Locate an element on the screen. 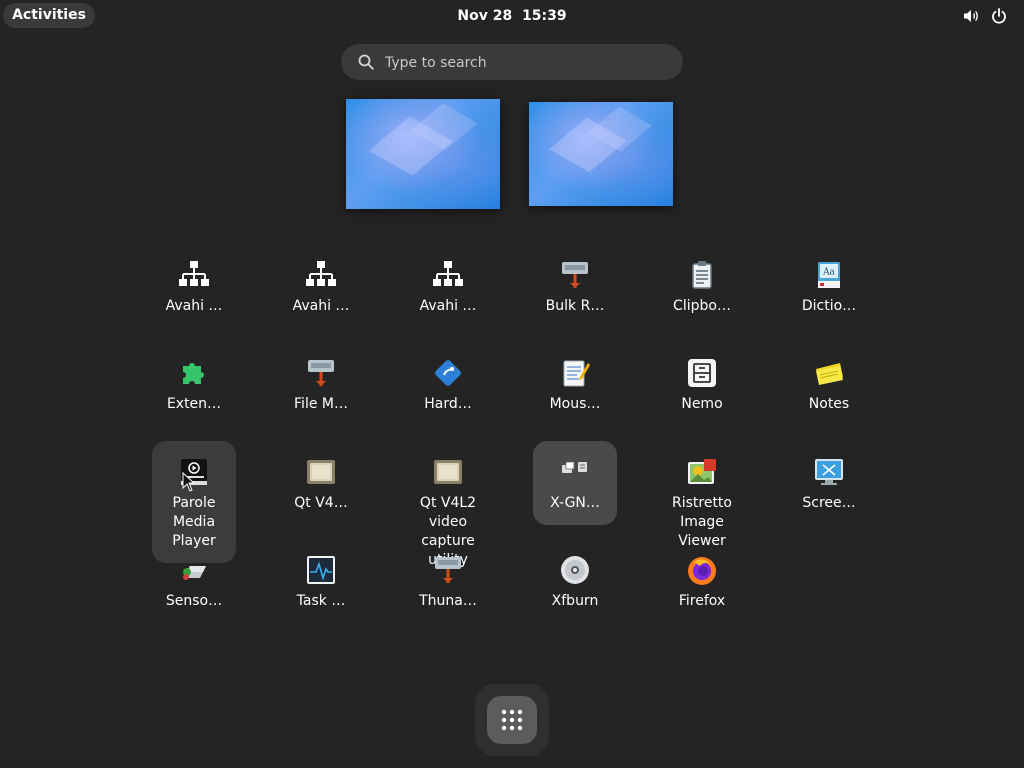 The height and width of the screenshot is (768, 1024). sensors-icon is located at coordinates (194, 573).